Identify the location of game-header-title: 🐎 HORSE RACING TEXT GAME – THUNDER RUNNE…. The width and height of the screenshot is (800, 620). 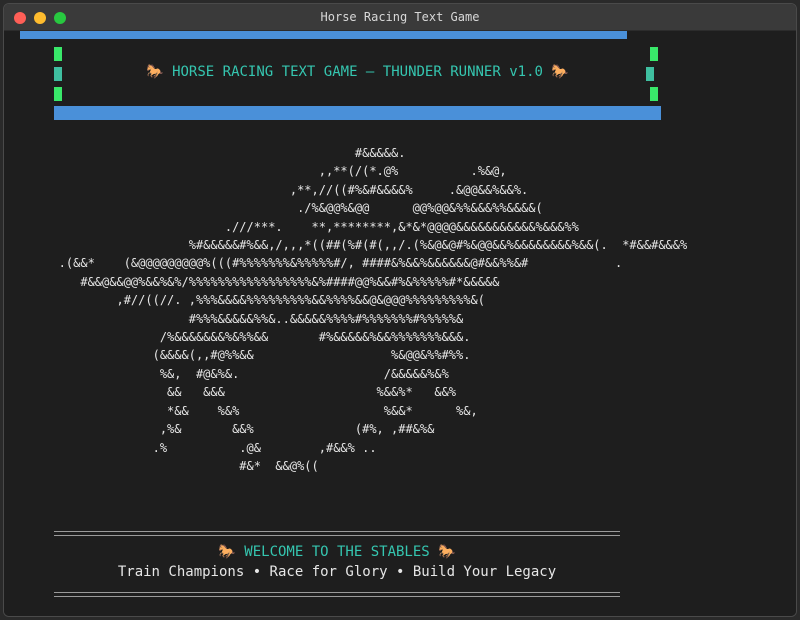
(357, 72).